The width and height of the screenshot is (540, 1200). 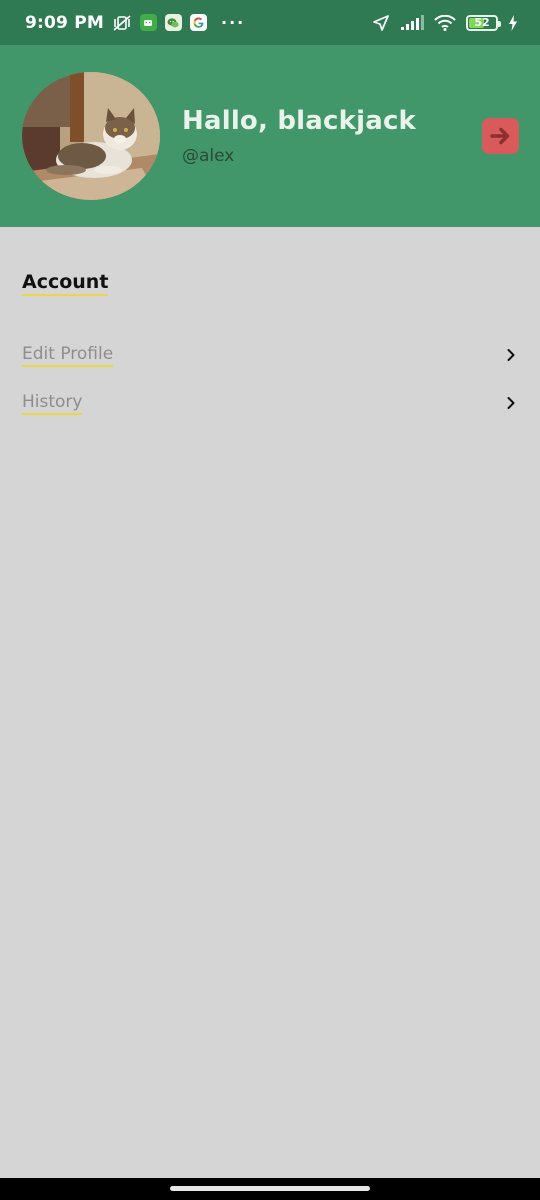 What do you see at coordinates (299, 121) in the screenshot?
I see `greeting-title: Hallo, blackjack` at bounding box center [299, 121].